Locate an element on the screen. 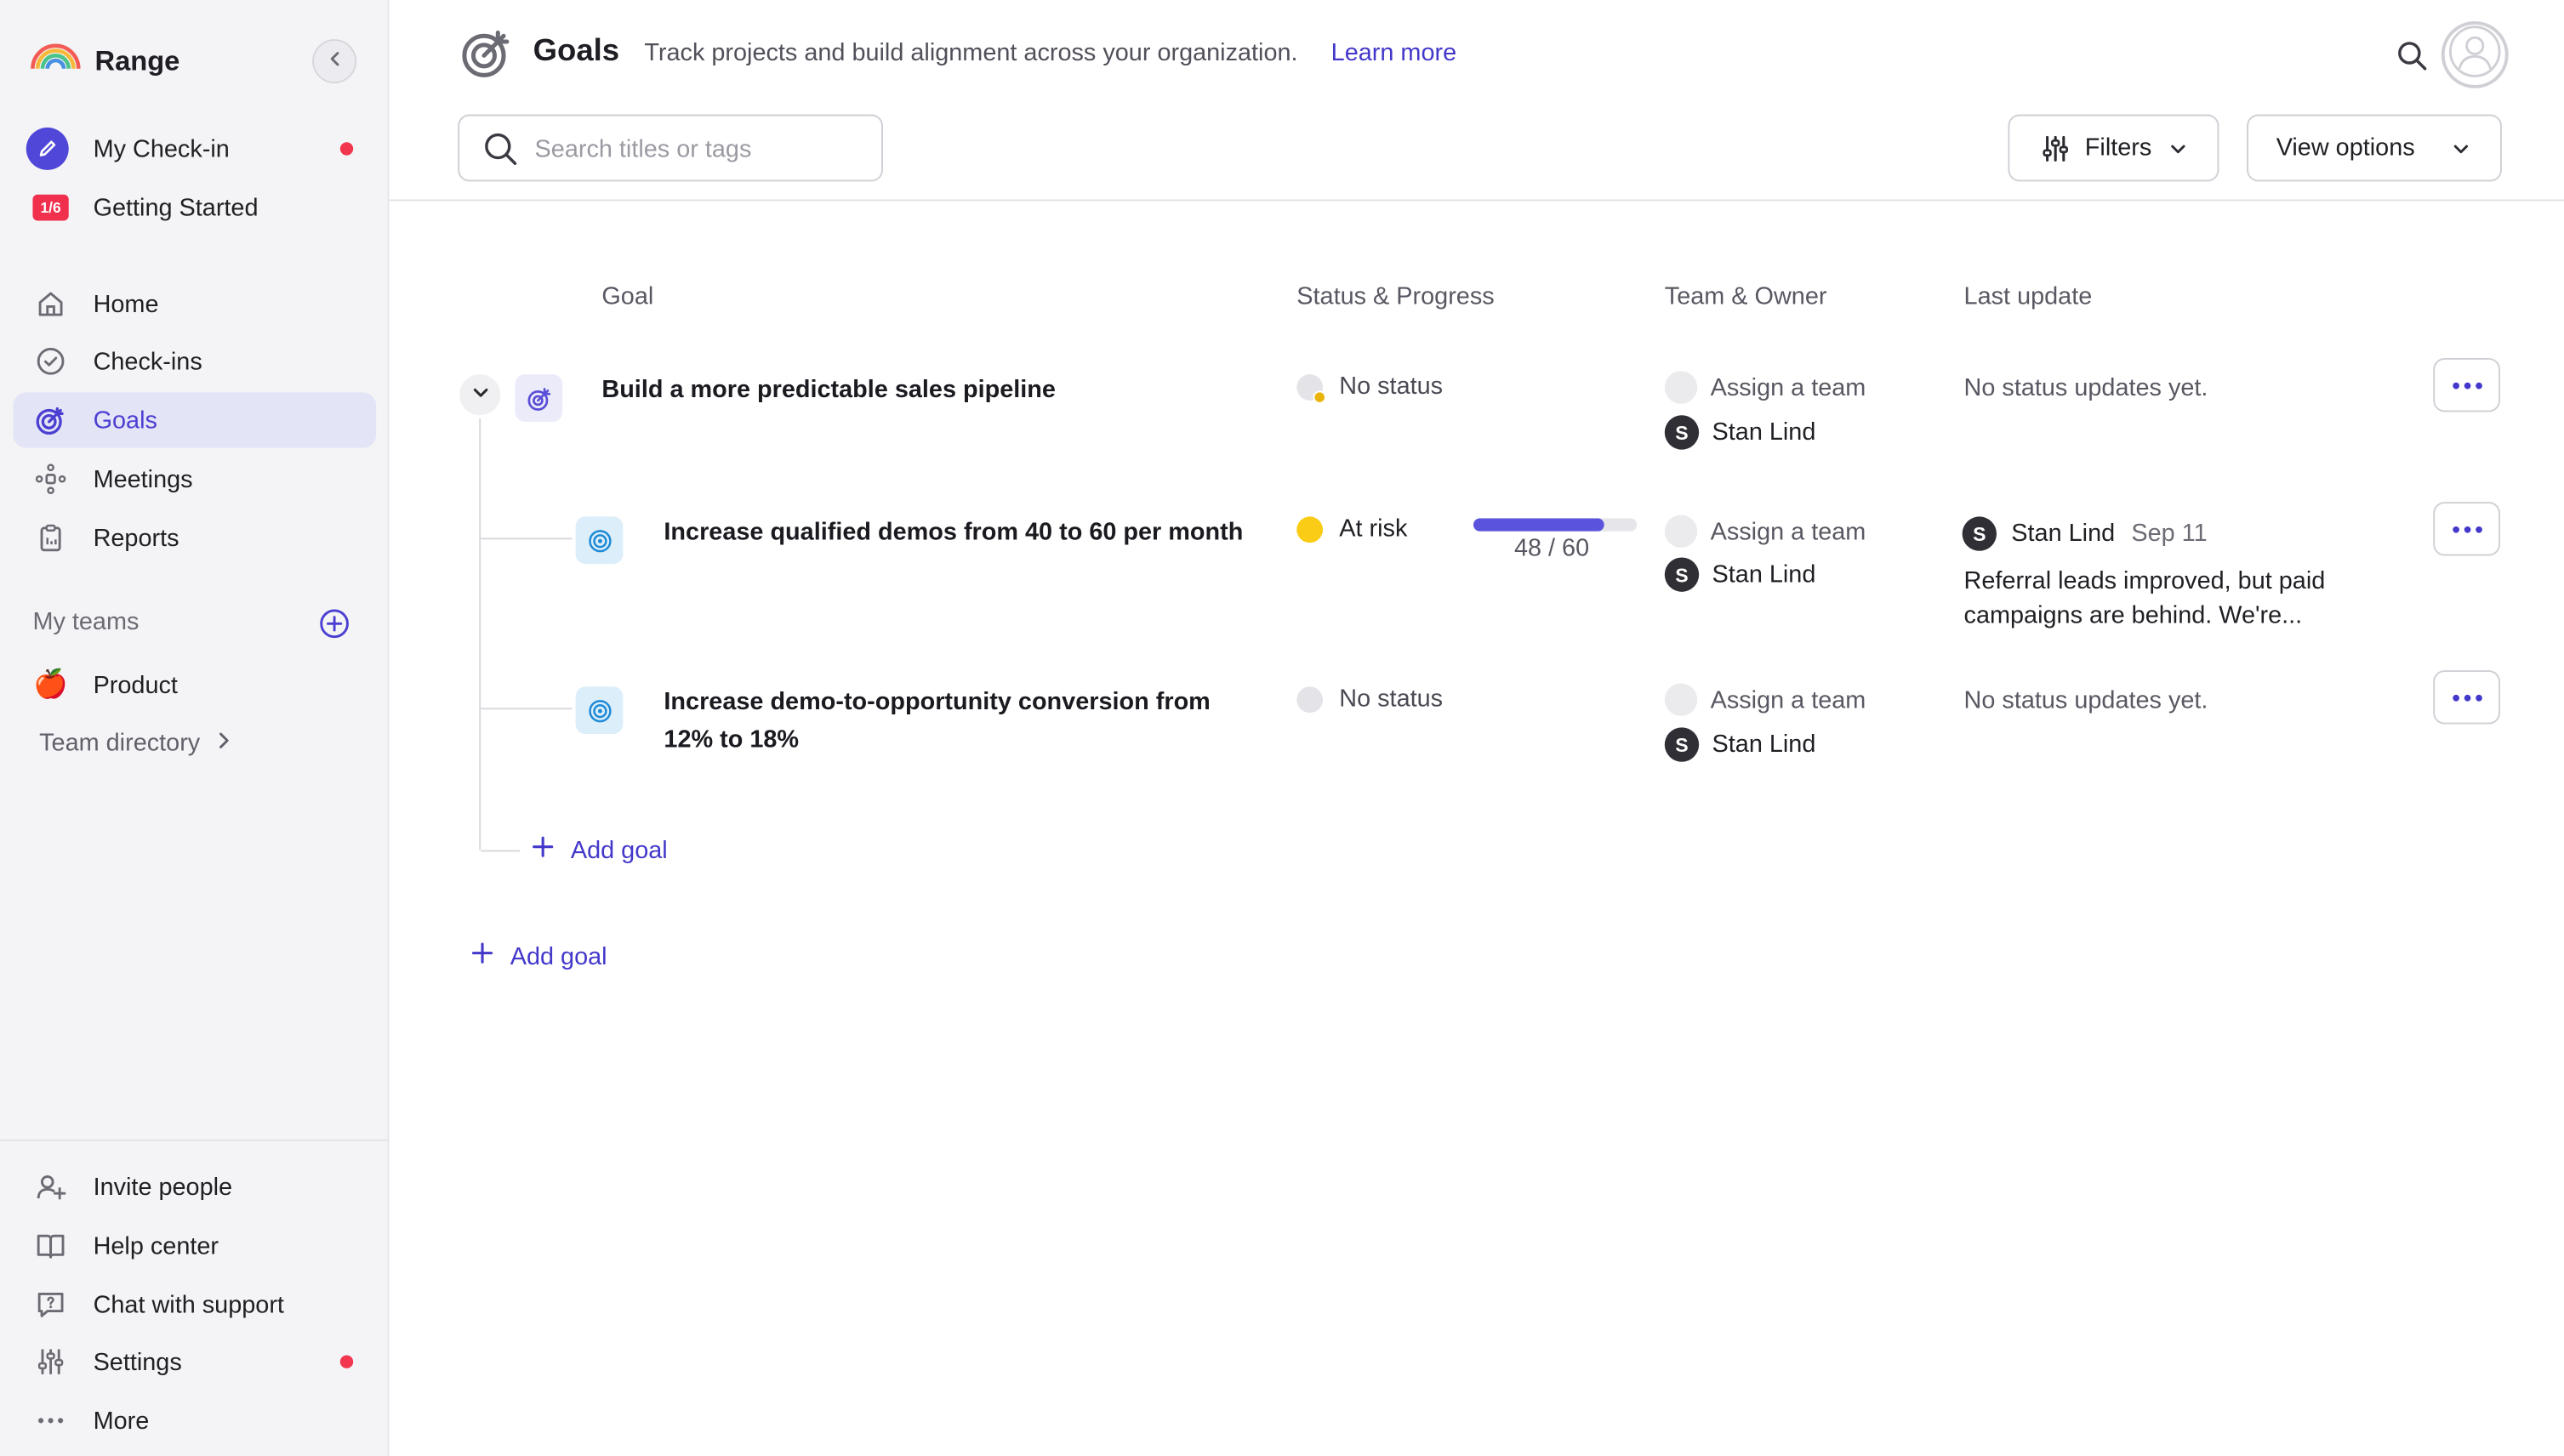 The image size is (2564, 1456). sidebar-item-check-ins: Check-ins is located at coordinates (195, 361).